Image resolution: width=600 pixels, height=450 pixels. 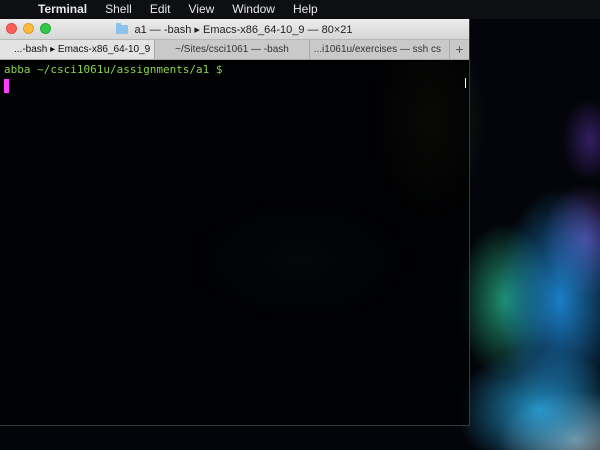 I want to click on text-cursor, so click(x=6, y=86).